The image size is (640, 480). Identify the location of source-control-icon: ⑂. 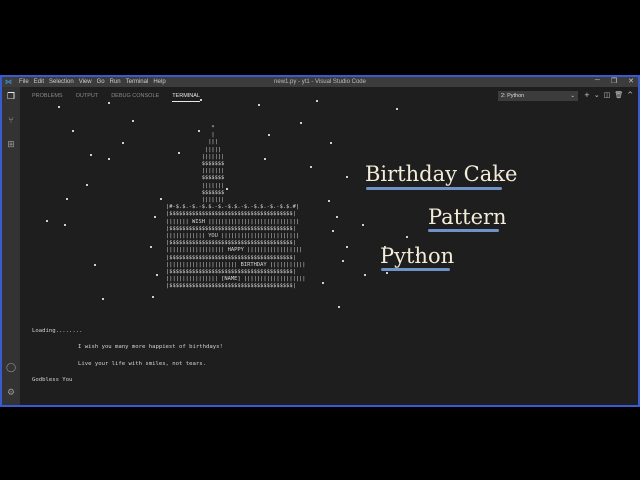
(11, 121).